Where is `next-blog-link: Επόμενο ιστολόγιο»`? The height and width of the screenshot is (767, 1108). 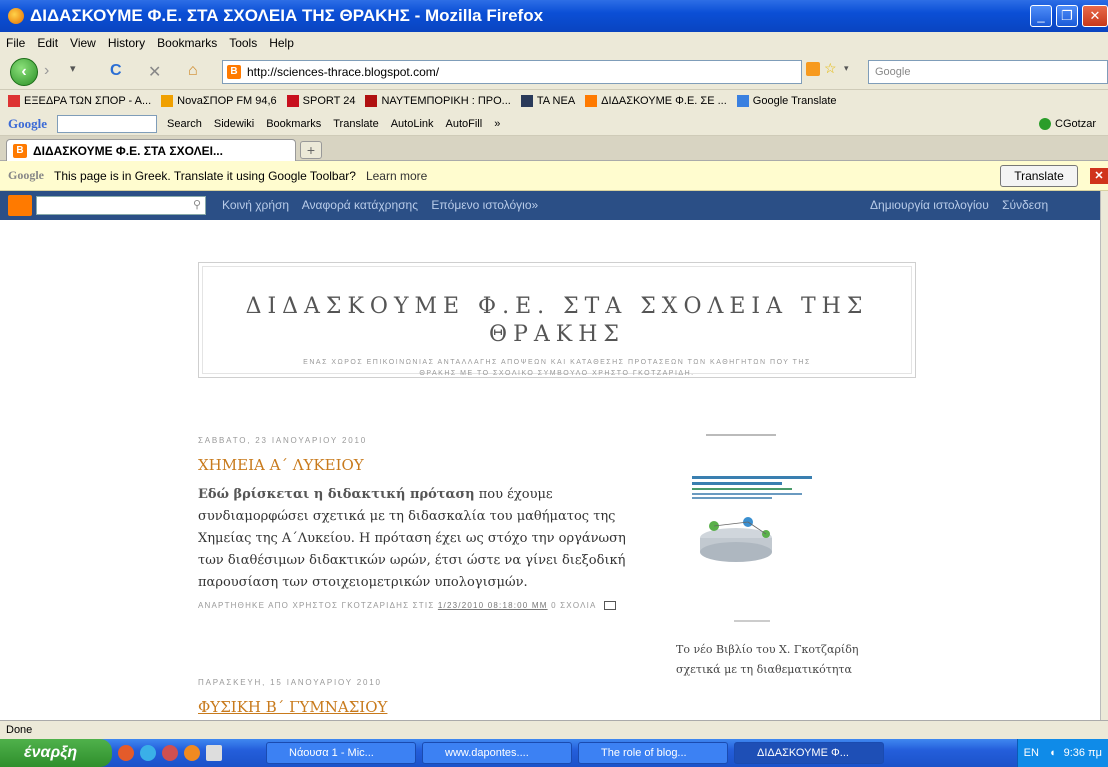
next-blog-link: Επόμενο ιστολόγιο» is located at coordinates (484, 205).